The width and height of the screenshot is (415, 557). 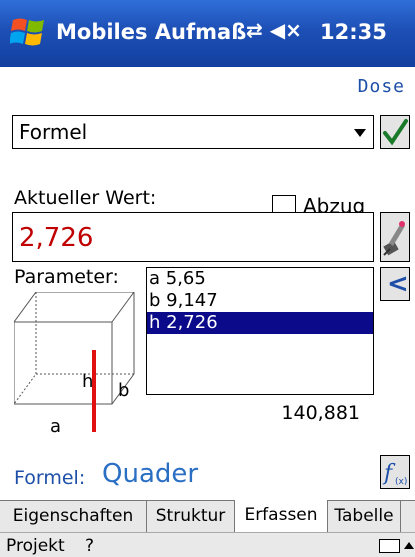 I want to click on tab-scroll-button, so click(x=407, y=517).